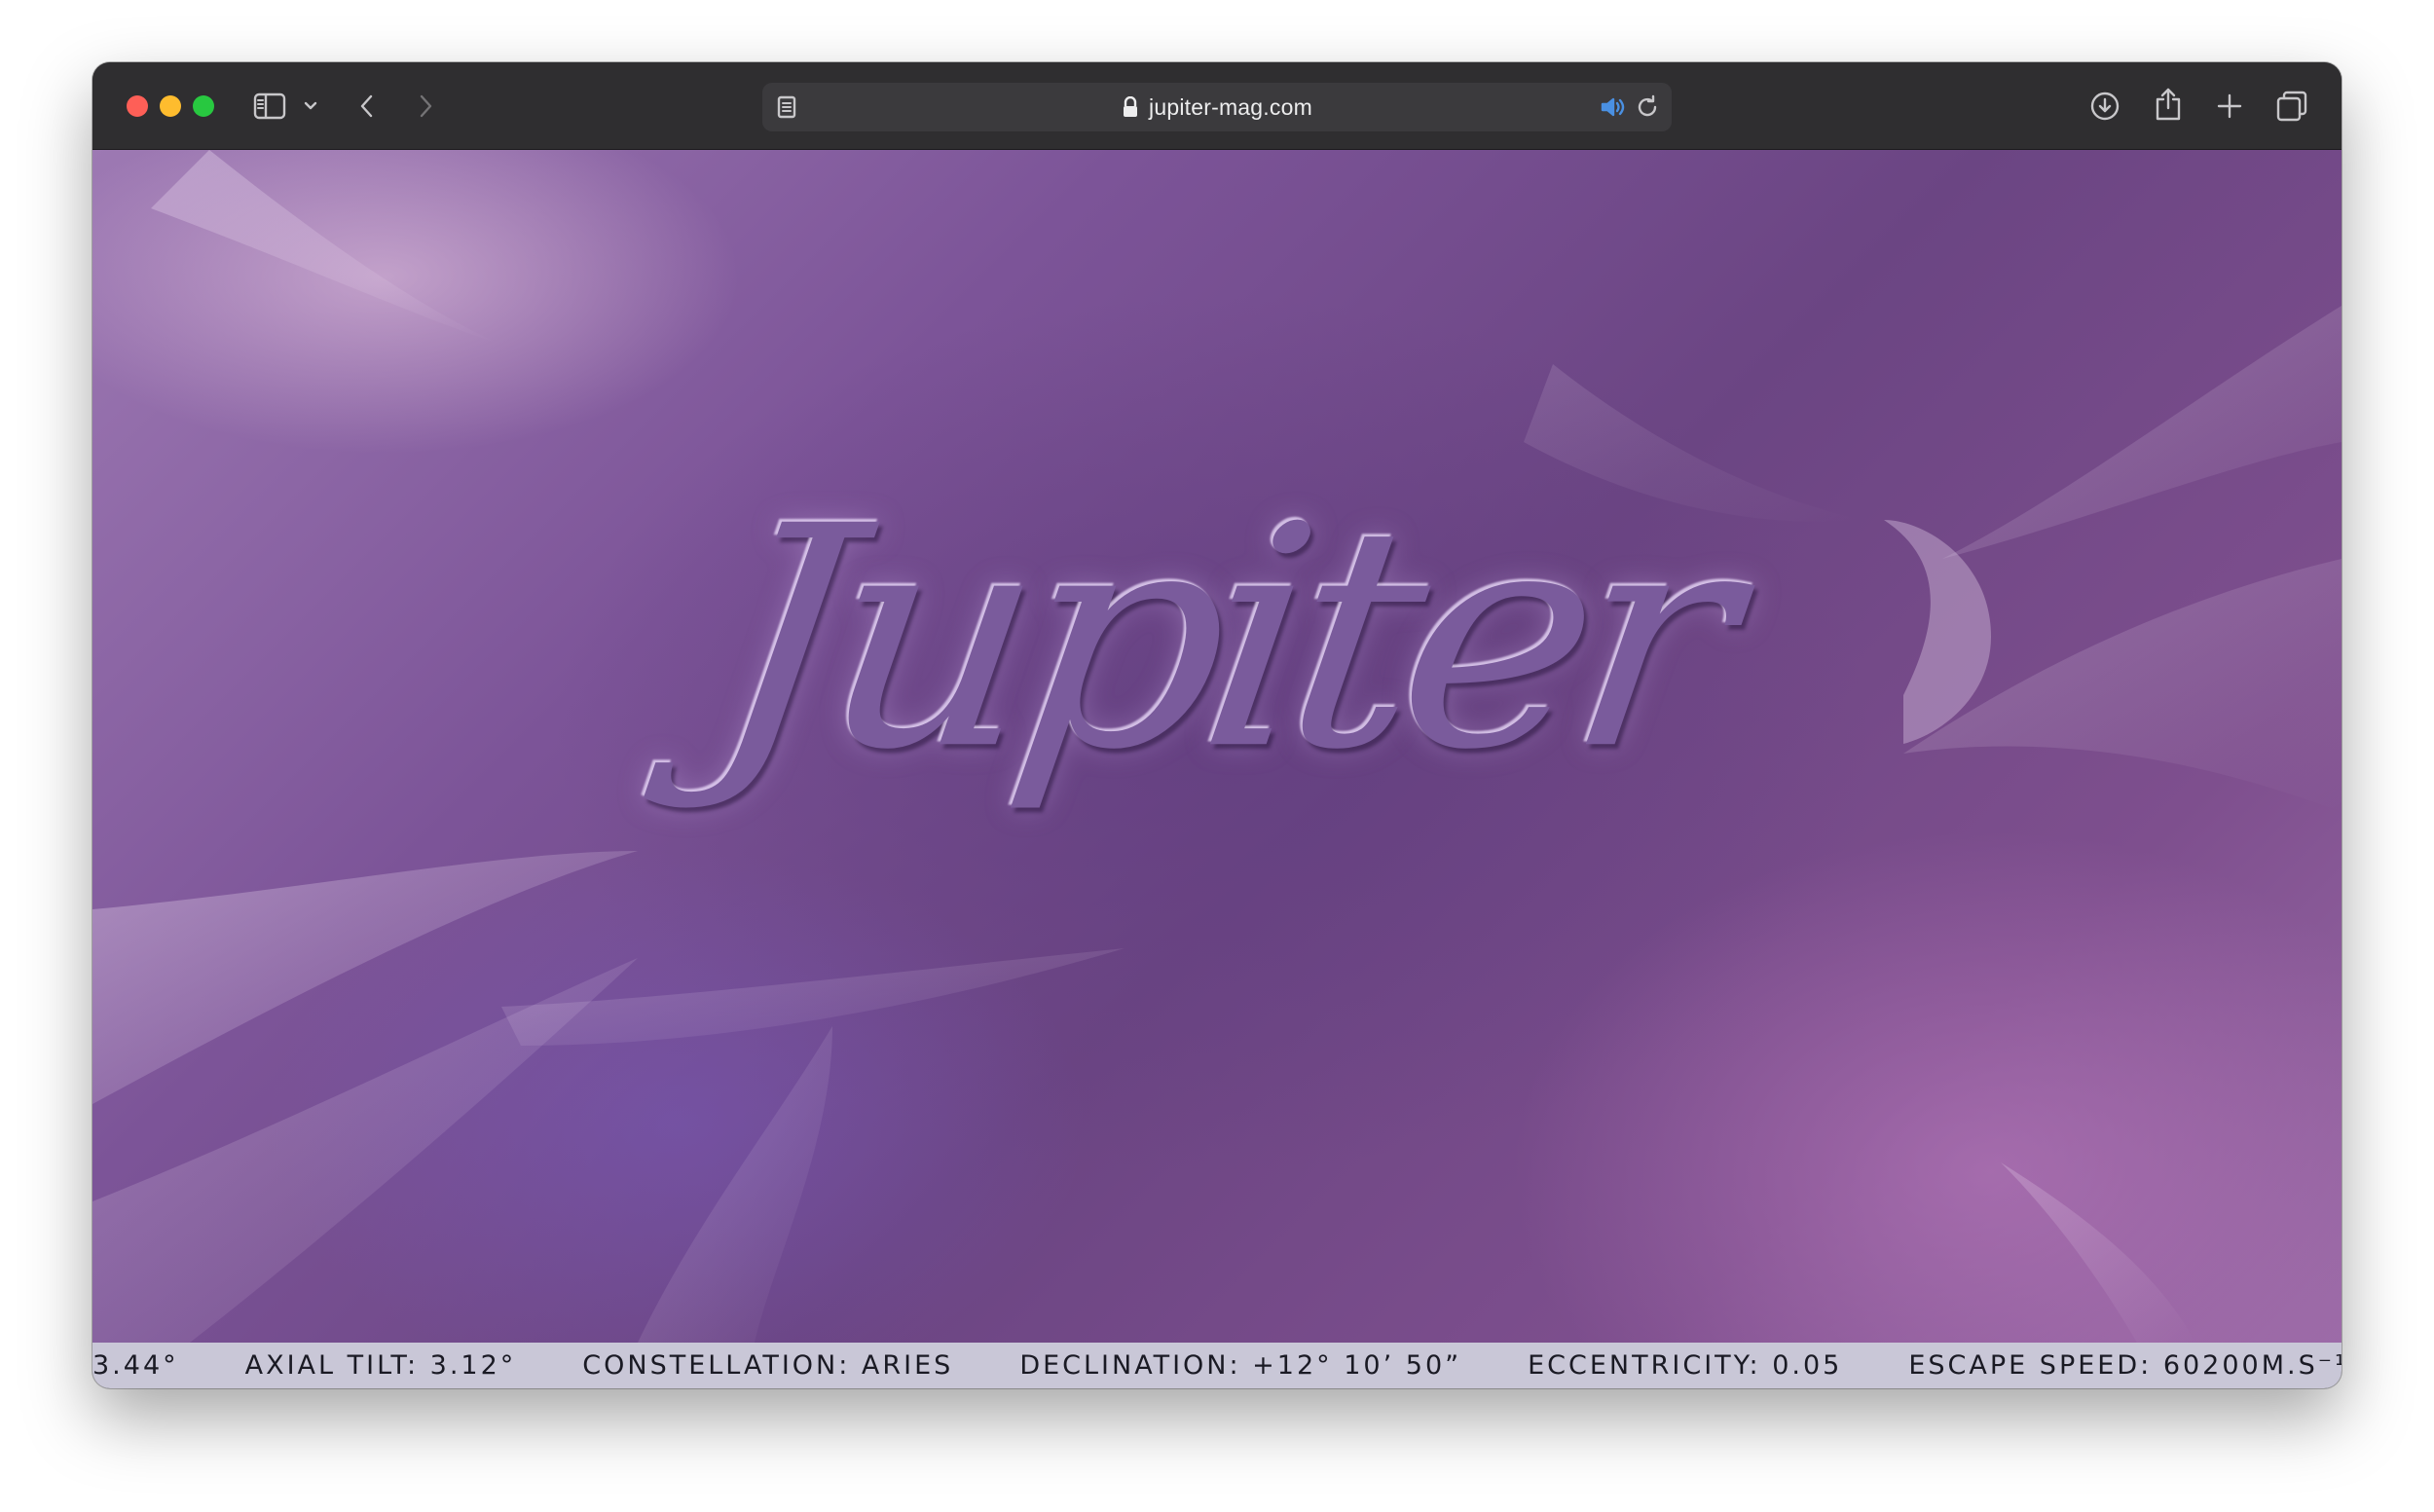 The width and height of the screenshot is (2434, 1512). What do you see at coordinates (2229, 106) in the screenshot?
I see `new-tab-icon` at bounding box center [2229, 106].